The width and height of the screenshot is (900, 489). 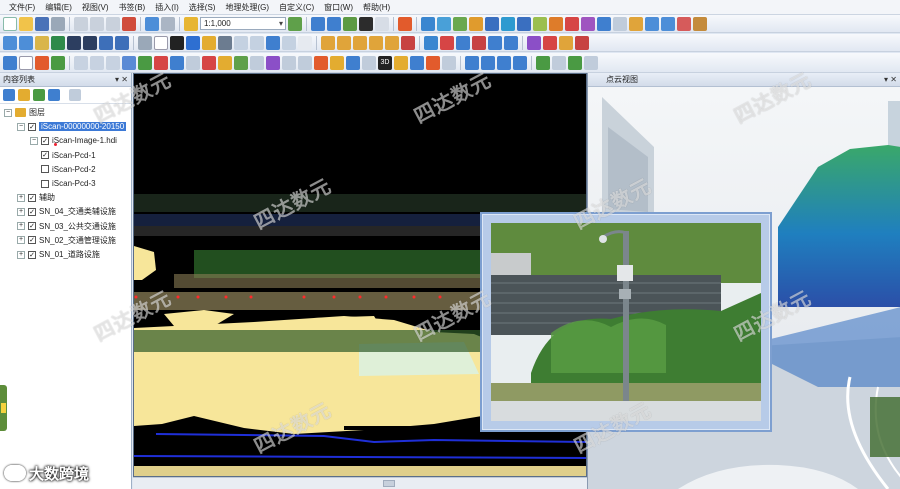 I want to click on window-icon, so click(x=652, y=23).